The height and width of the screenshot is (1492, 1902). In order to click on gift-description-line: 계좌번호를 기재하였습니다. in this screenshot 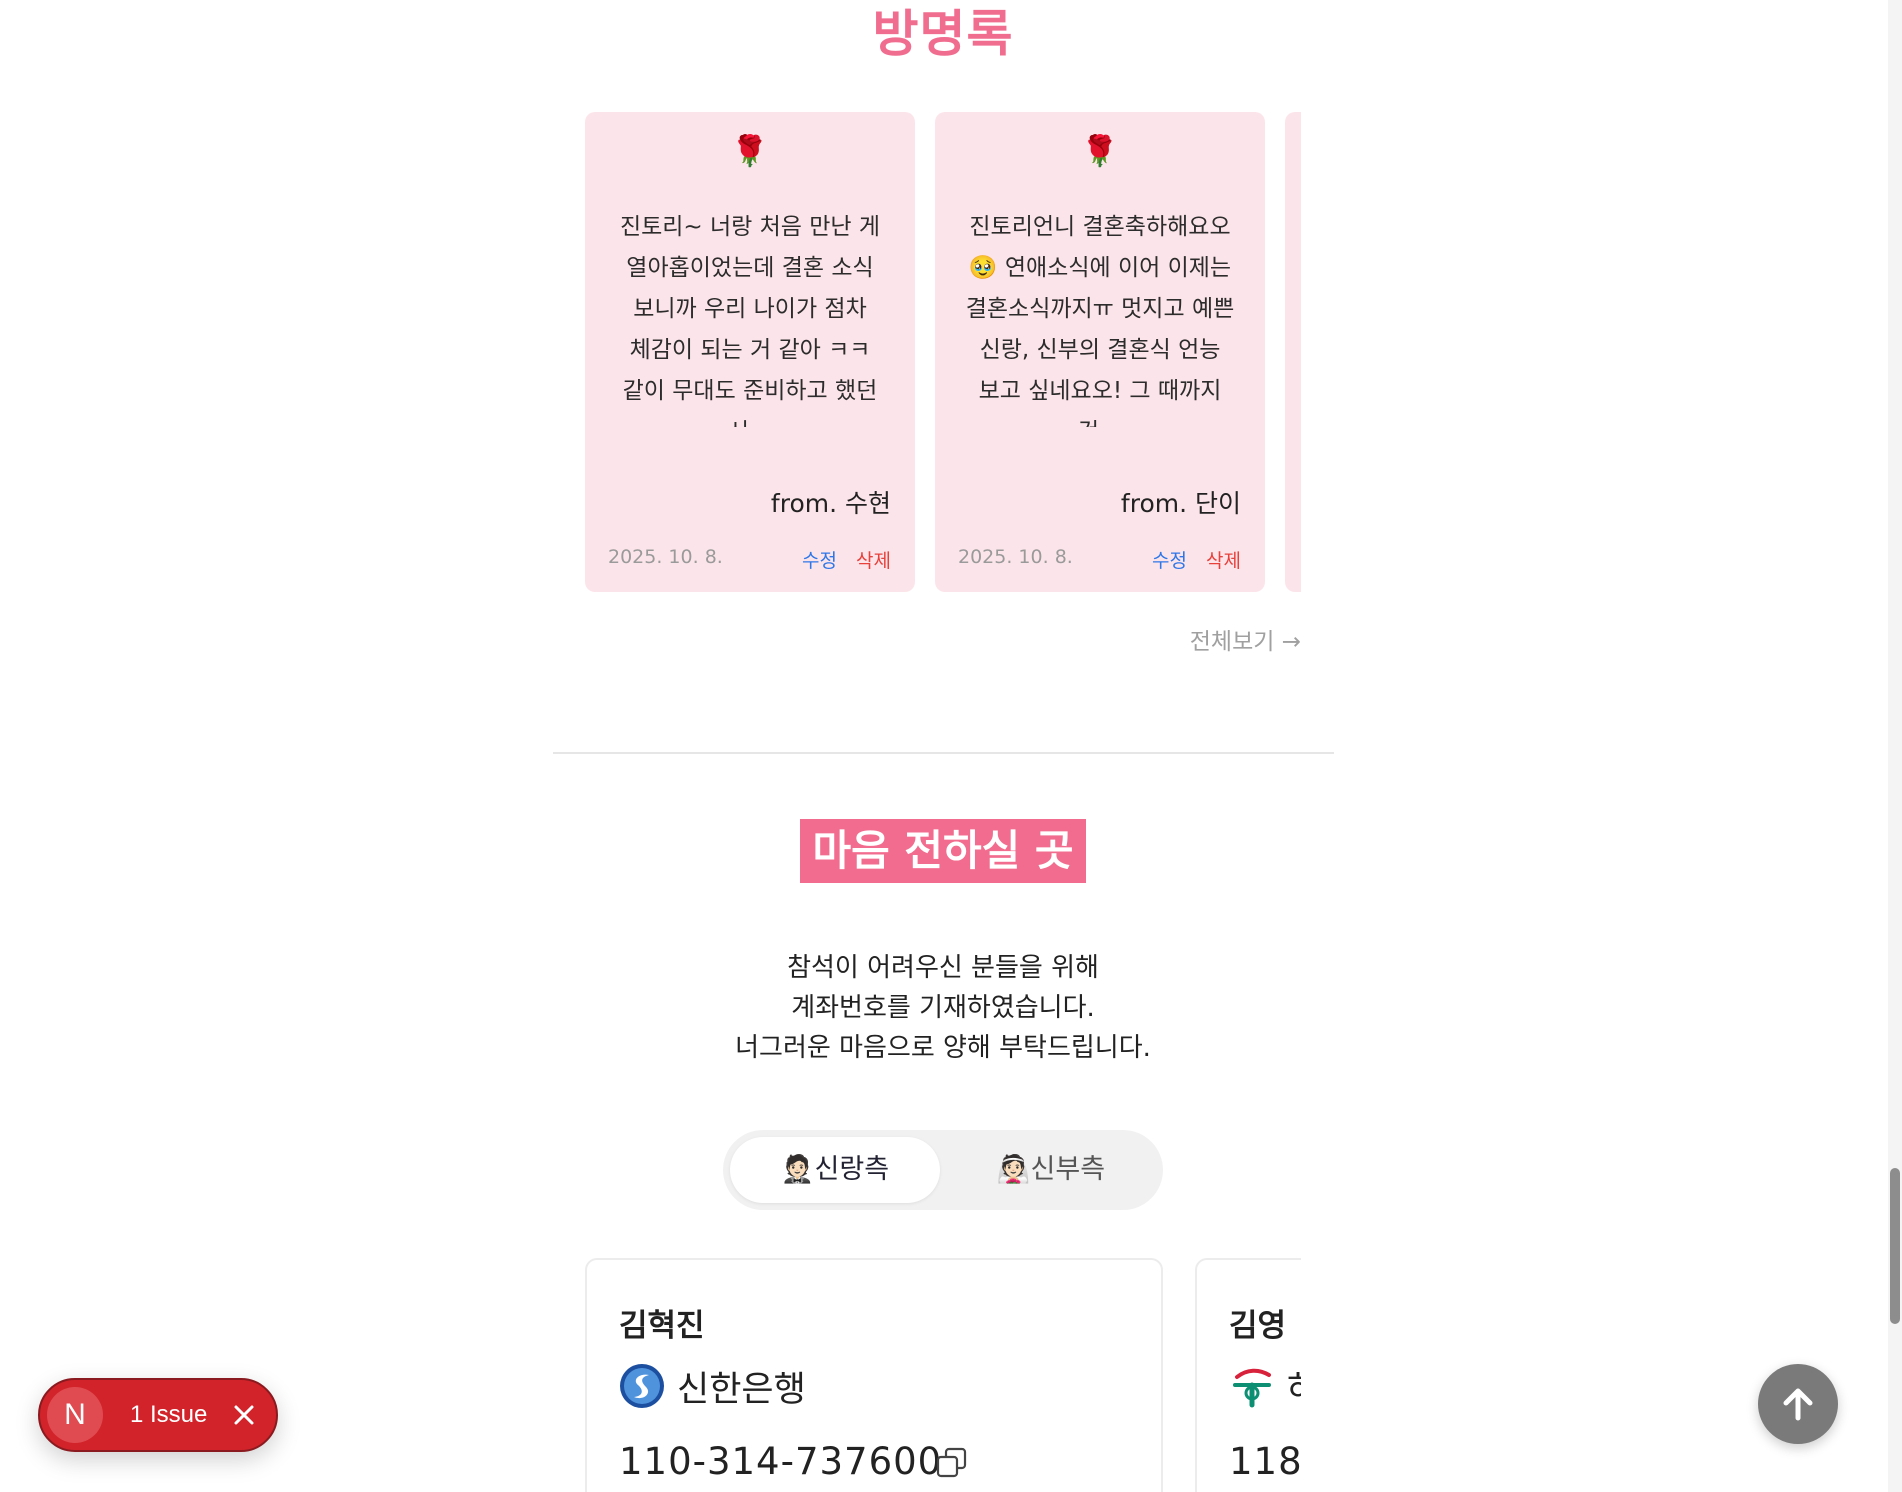, I will do `click(943, 1008)`.